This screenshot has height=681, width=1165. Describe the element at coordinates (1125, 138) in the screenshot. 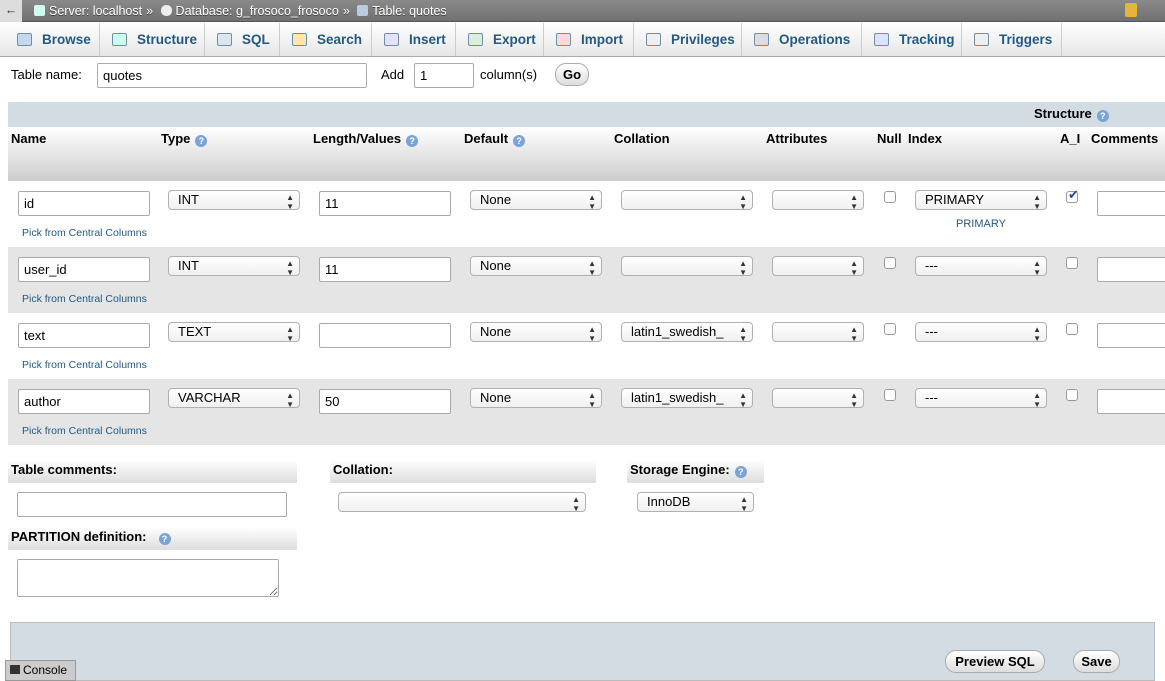

I see `header-comments: Comments` at that location.